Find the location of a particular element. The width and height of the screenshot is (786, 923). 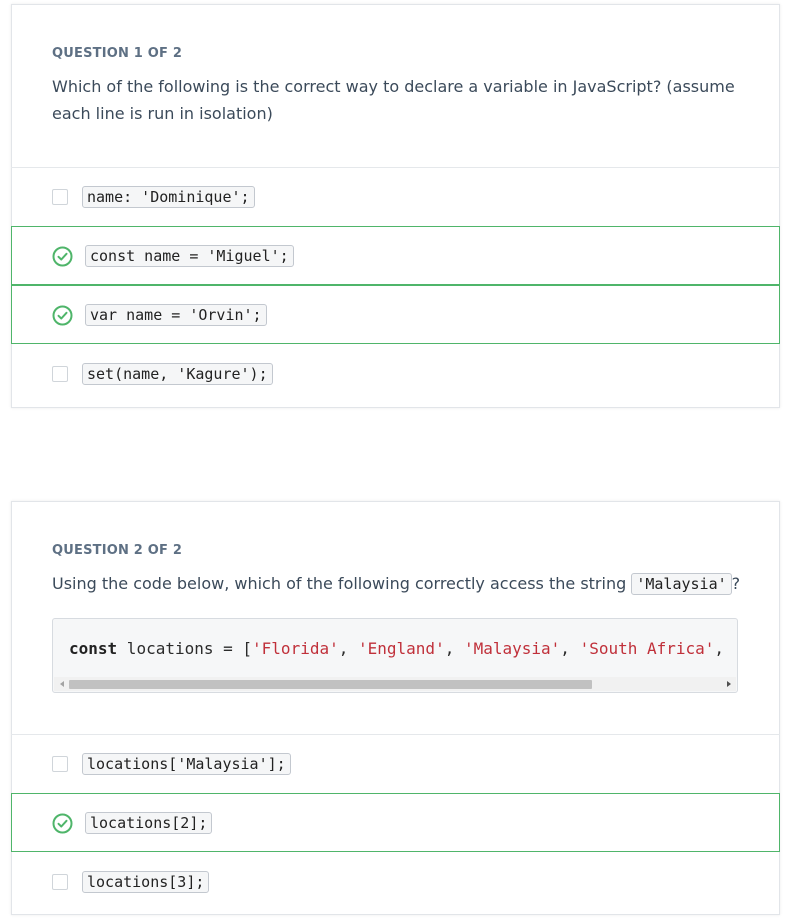

horizontal-scrollbar is located at coordinates (395, 684).